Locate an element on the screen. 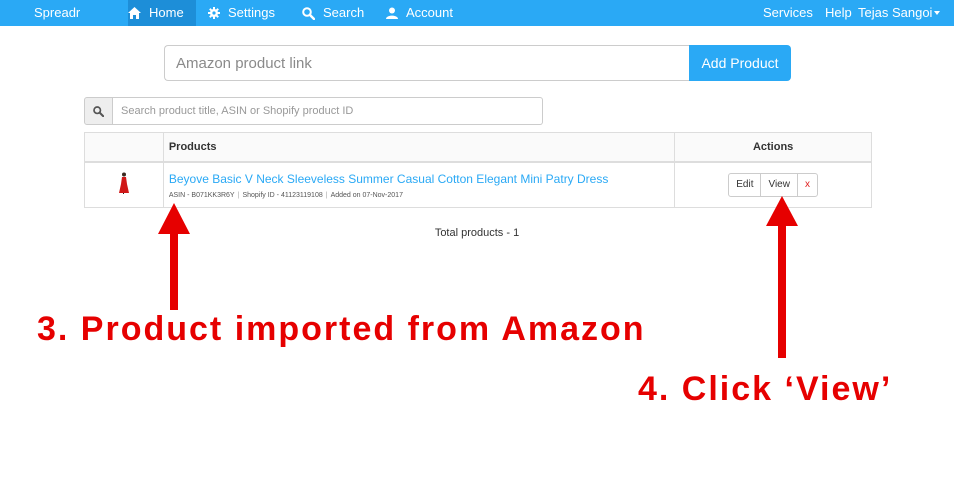  nav-item-label: Home is located at coordinates (166, 12).